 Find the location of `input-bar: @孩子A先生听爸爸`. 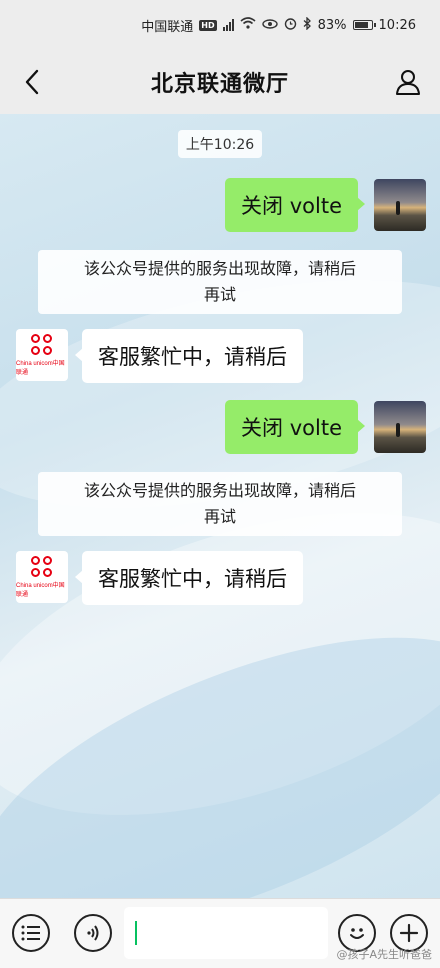

input-bar: @孩子A先生听爸爸 is located at coordinates (220, 933).